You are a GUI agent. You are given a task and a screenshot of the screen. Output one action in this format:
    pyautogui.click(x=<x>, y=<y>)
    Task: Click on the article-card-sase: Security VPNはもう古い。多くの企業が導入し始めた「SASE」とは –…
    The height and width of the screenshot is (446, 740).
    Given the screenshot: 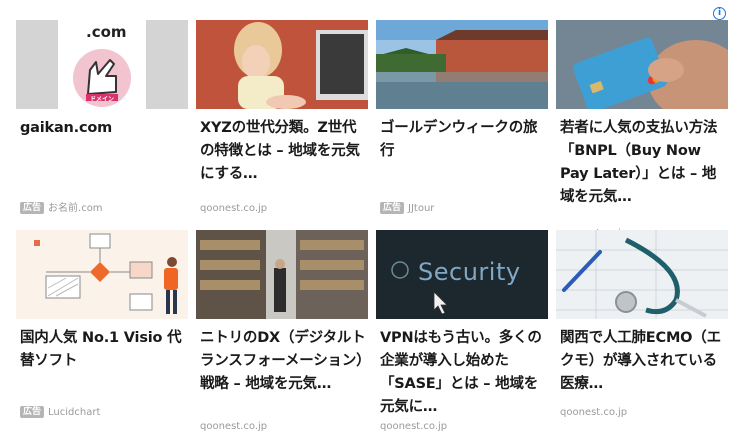 What is the action you would take?
    pyautogui.click(x=462, y=335)
    